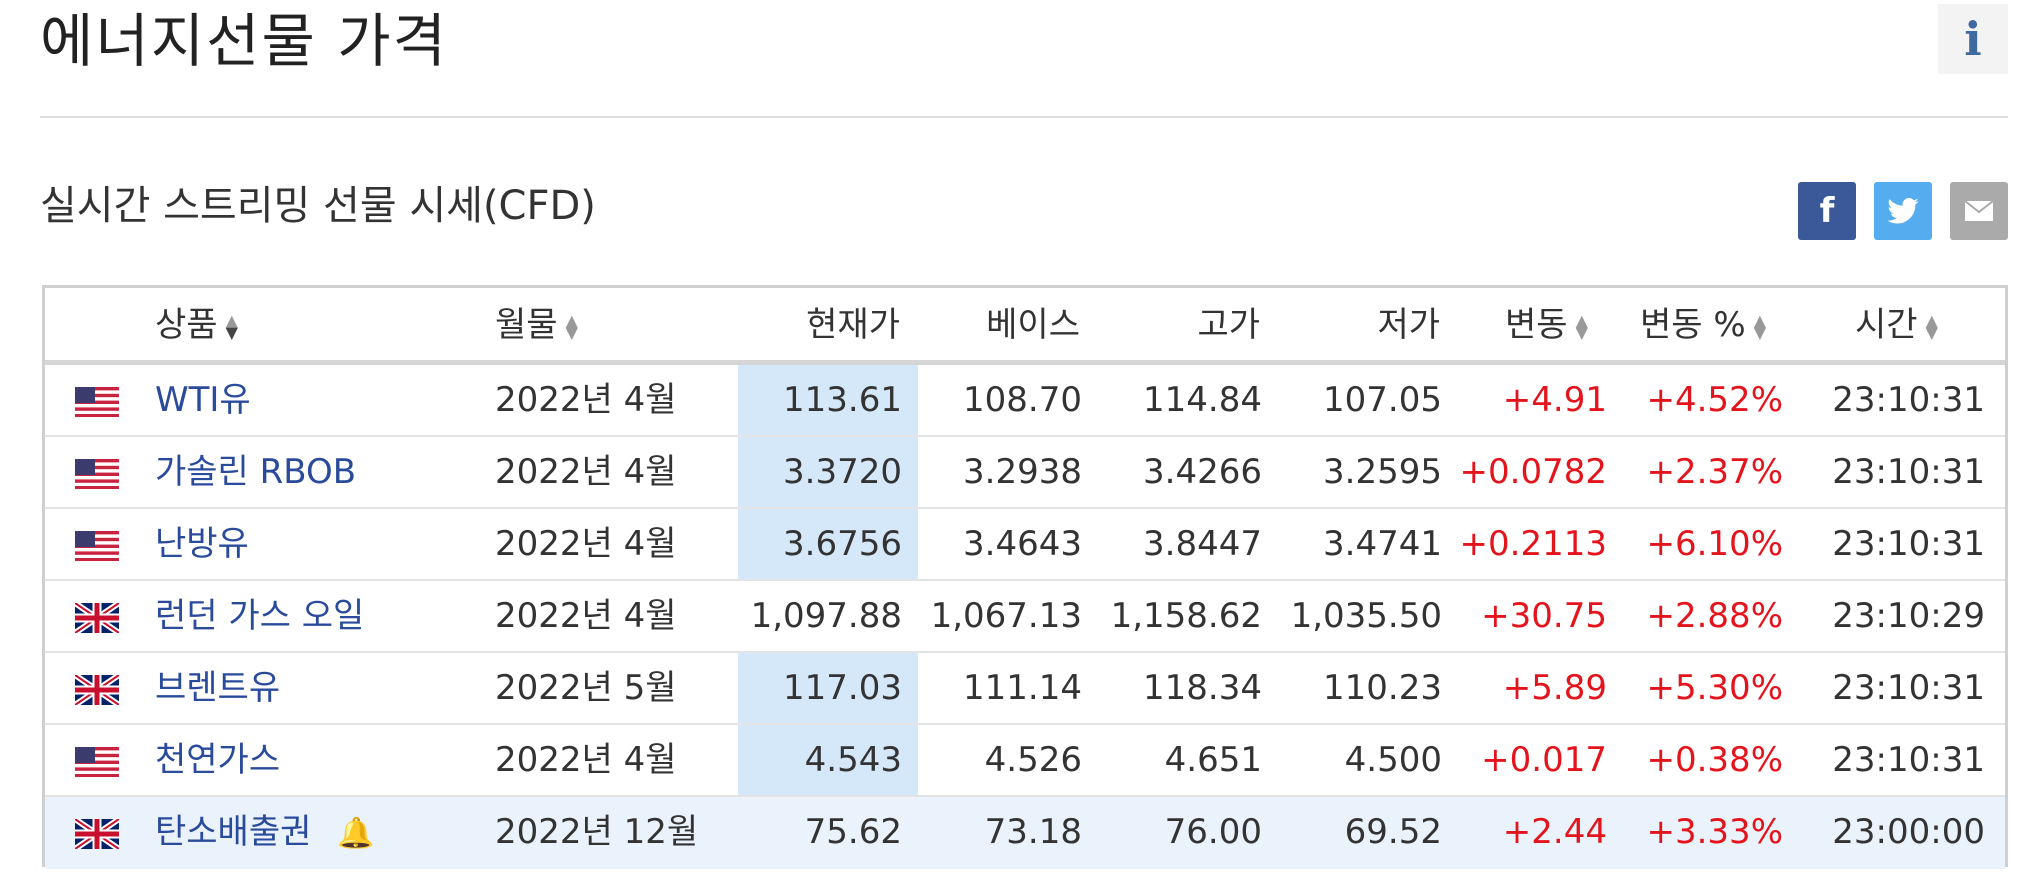  What do you see at coordinates (1554, 688) in the screenshot?
I see `change-value: +5.89` at bounding box center [1554, 688].